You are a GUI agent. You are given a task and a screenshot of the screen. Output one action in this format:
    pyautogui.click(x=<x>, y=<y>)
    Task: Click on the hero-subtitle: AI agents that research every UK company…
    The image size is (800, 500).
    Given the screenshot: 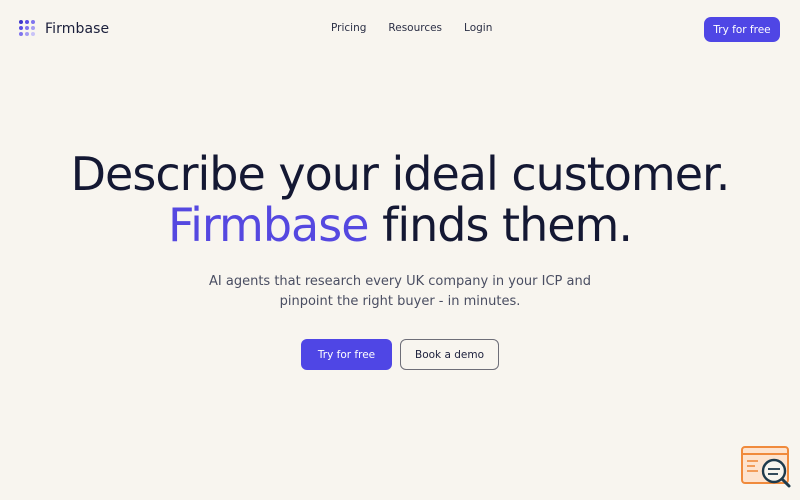 What is the action you would take?
    pyautogui.click(x=400, y=292)
    